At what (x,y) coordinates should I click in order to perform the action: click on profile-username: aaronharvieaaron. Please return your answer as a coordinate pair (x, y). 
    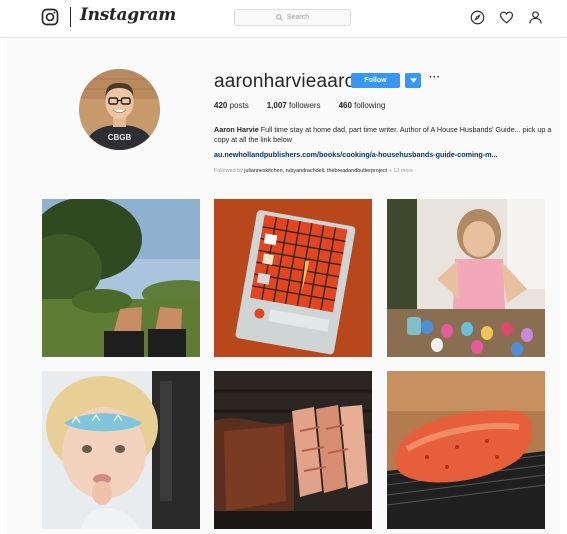
    Looking at the image, I should click on (290, 81).